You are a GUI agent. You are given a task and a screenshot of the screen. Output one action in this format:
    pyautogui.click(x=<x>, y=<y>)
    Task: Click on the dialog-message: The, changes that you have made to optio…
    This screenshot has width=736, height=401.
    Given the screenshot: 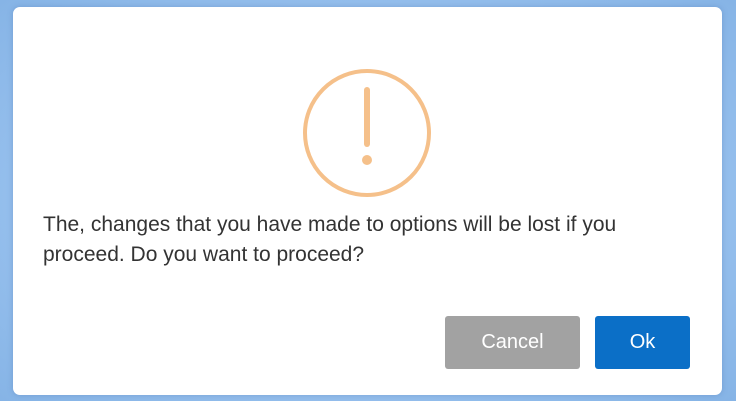 What is the action you would take?
    pyautogui.click(x=330, y=239)
    